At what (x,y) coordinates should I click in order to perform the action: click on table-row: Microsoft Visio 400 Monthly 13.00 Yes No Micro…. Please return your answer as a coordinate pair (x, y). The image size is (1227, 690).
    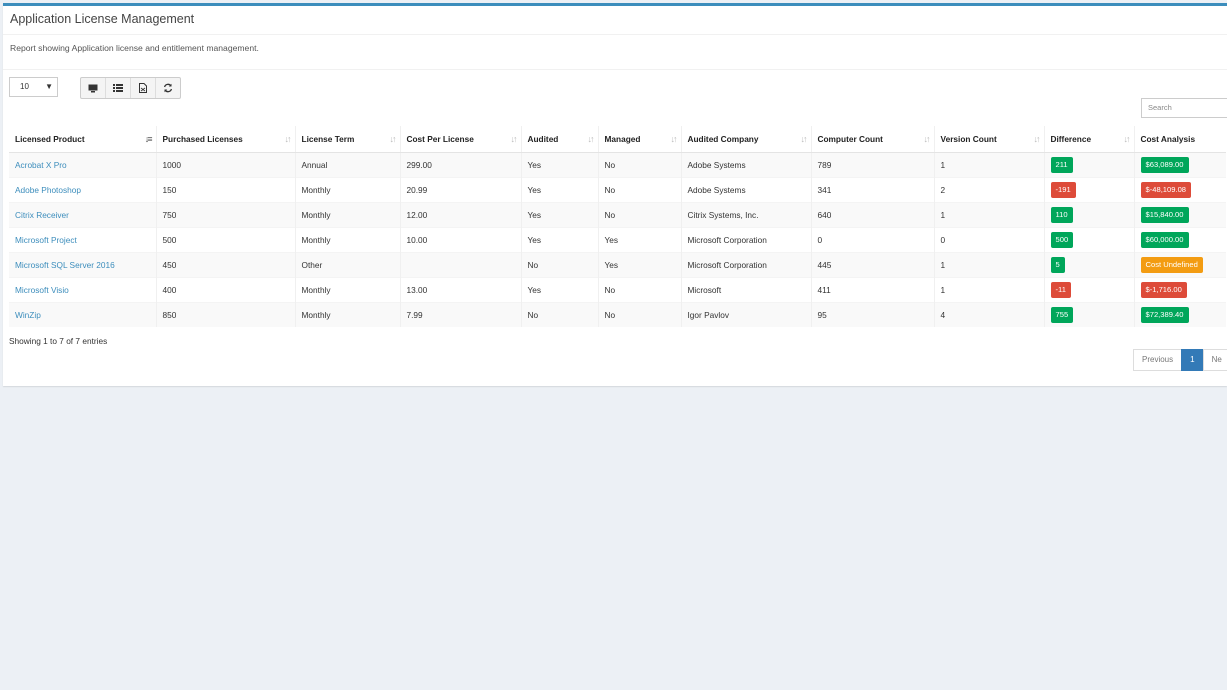
    Looking at the image, I should click on (617, 290).